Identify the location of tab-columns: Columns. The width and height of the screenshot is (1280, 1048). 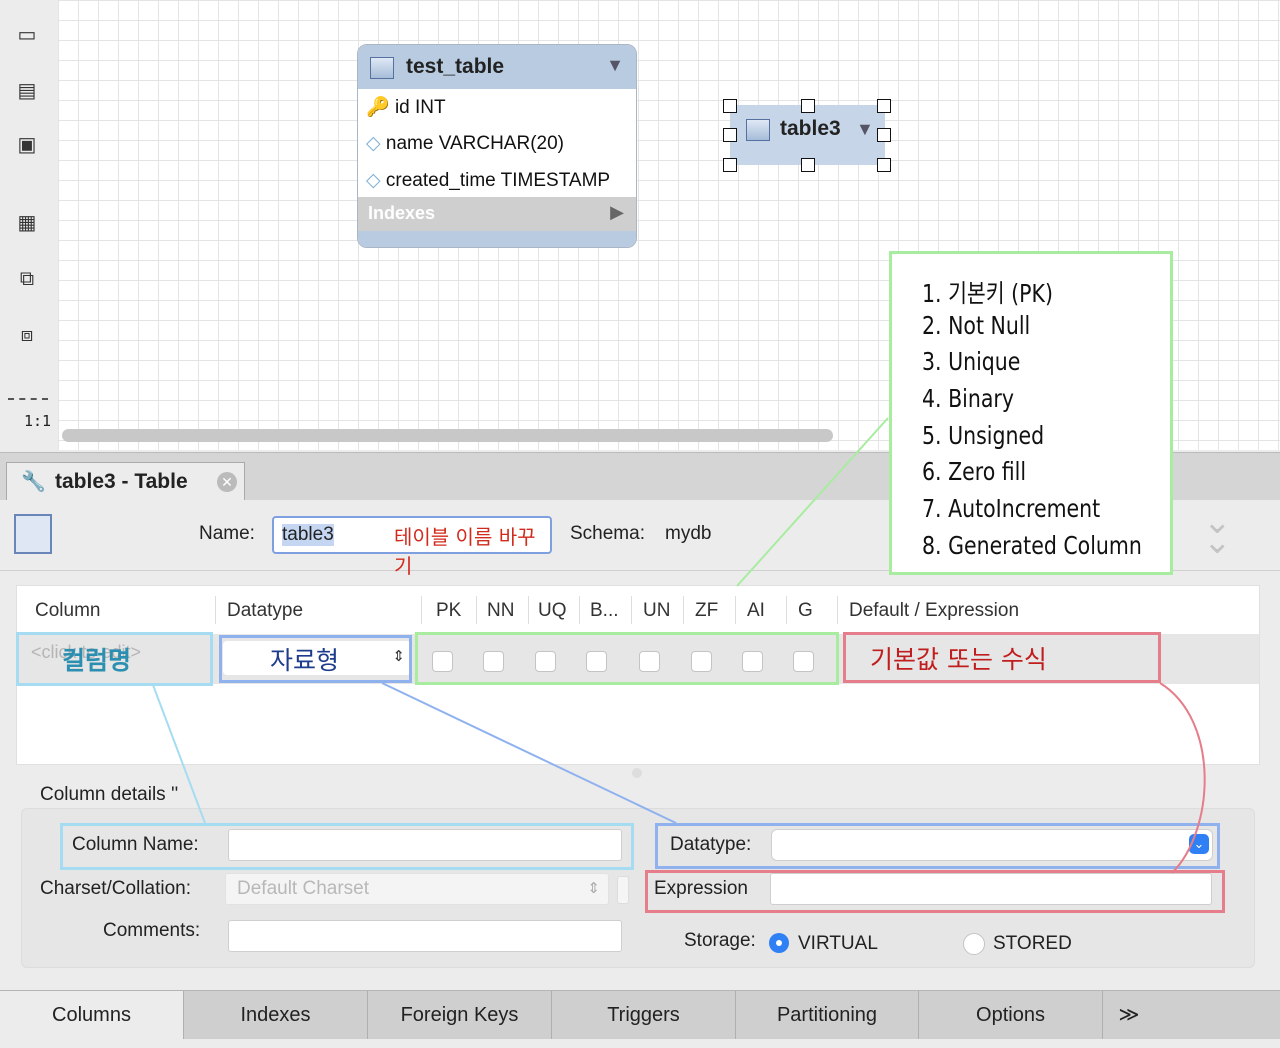
(92, 1015).